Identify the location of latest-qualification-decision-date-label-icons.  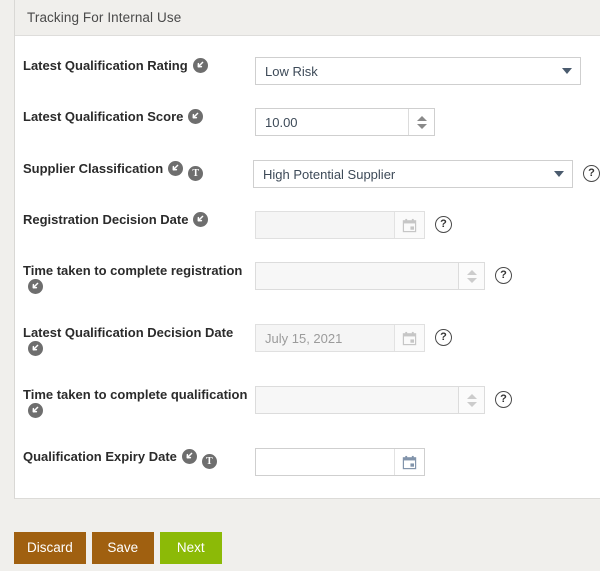
(33, 348).